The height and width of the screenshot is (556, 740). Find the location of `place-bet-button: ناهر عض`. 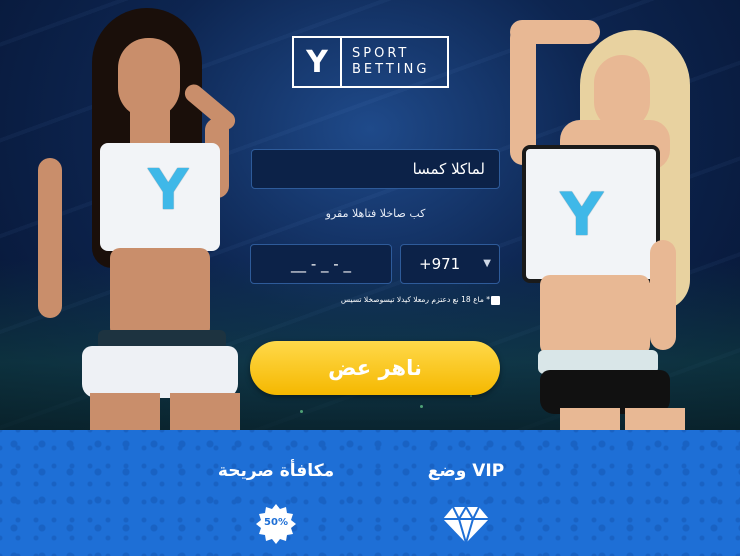

place-bet-button: ناهر عض is located at coordinates (375, 368).